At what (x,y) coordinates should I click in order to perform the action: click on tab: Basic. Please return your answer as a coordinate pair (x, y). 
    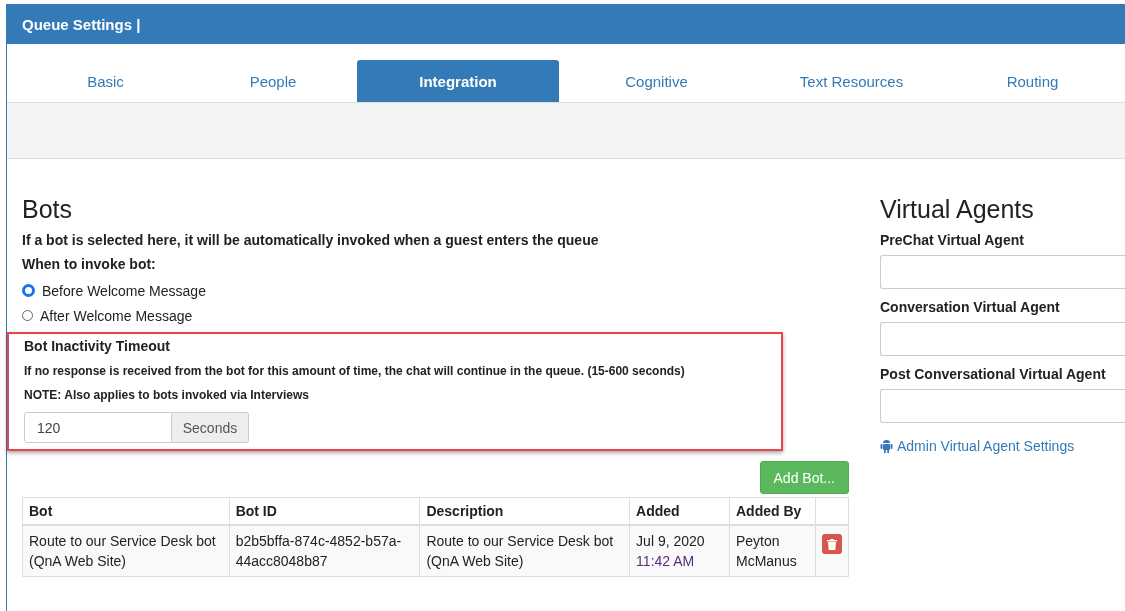
    Looking at the image, I should click on (105, 81).